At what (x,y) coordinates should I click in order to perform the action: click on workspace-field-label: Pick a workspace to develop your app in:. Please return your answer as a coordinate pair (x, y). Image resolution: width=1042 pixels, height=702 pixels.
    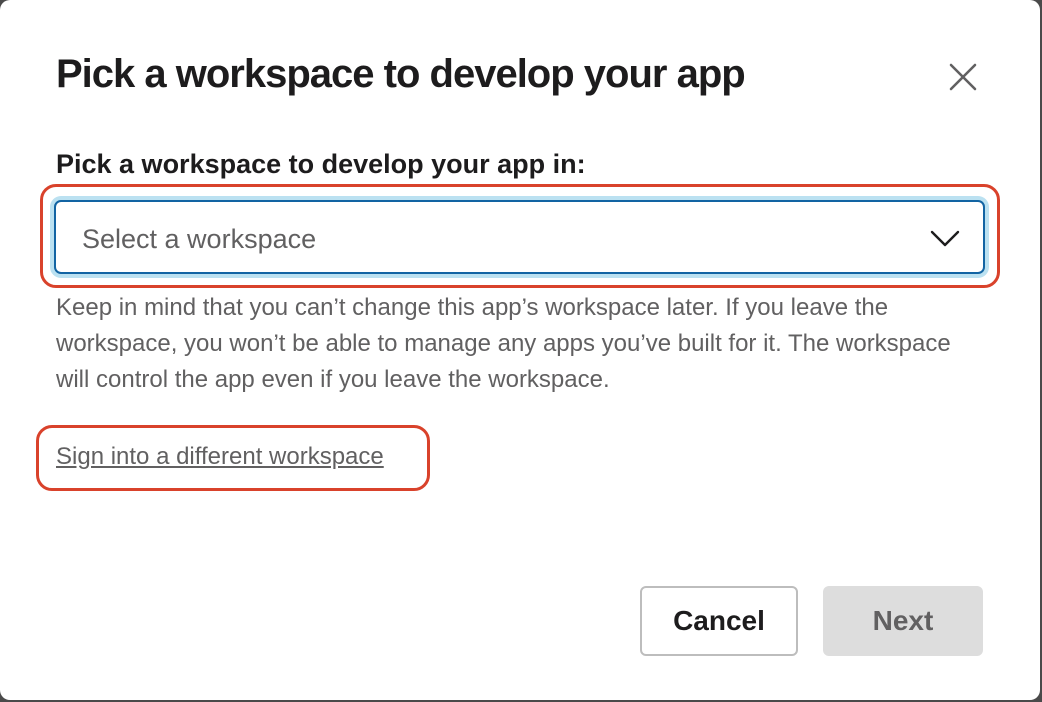
    Looking at the image, I should click on (321, 164).